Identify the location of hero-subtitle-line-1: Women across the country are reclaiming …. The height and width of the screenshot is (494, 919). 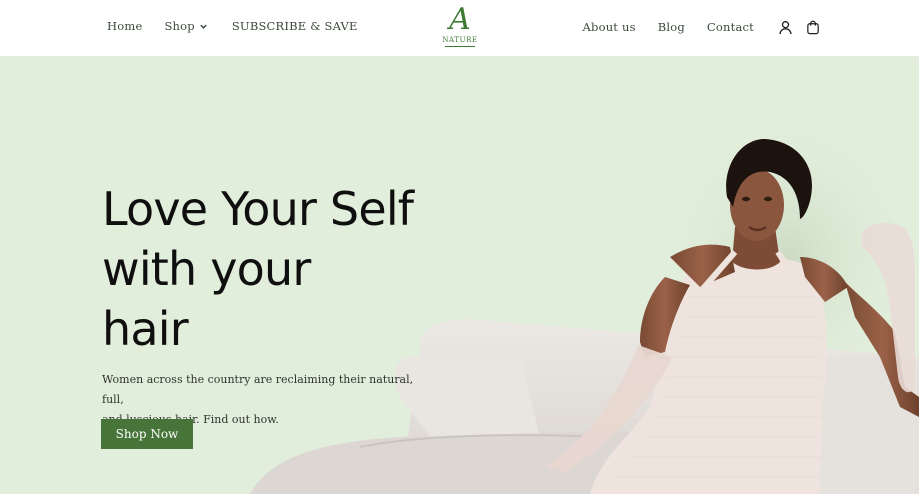
(258, 389).